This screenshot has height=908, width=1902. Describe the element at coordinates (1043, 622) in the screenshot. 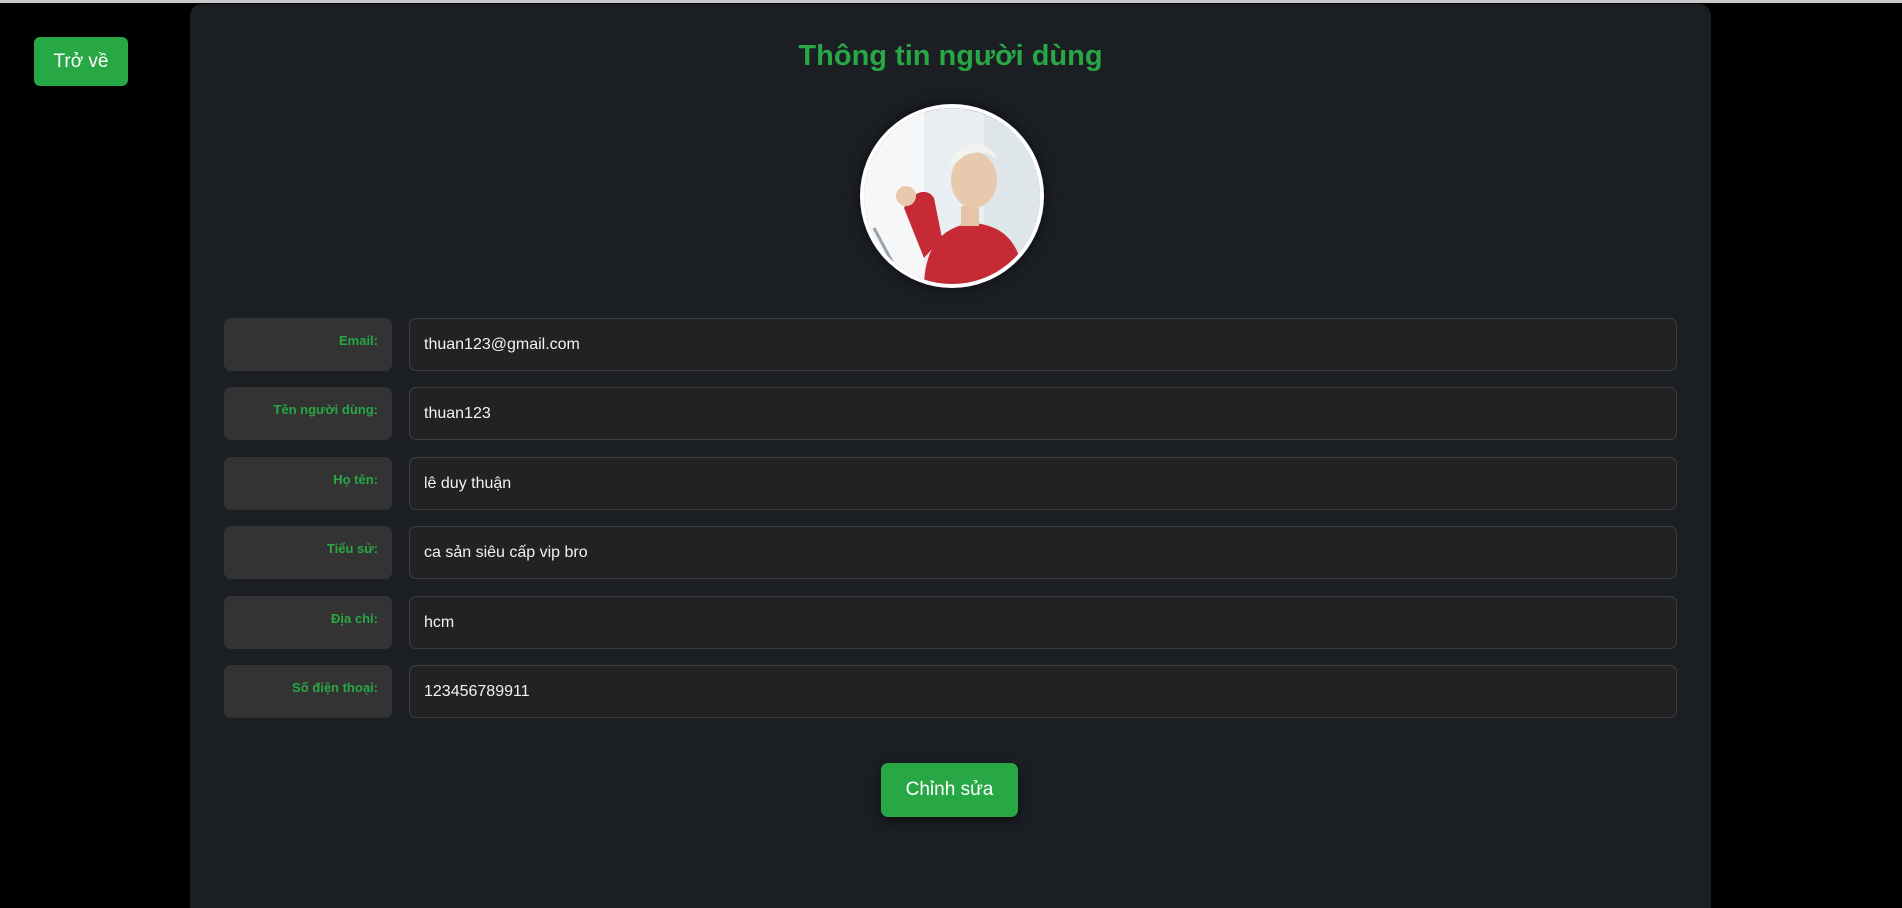

I see `address-field: hcm` at that location.